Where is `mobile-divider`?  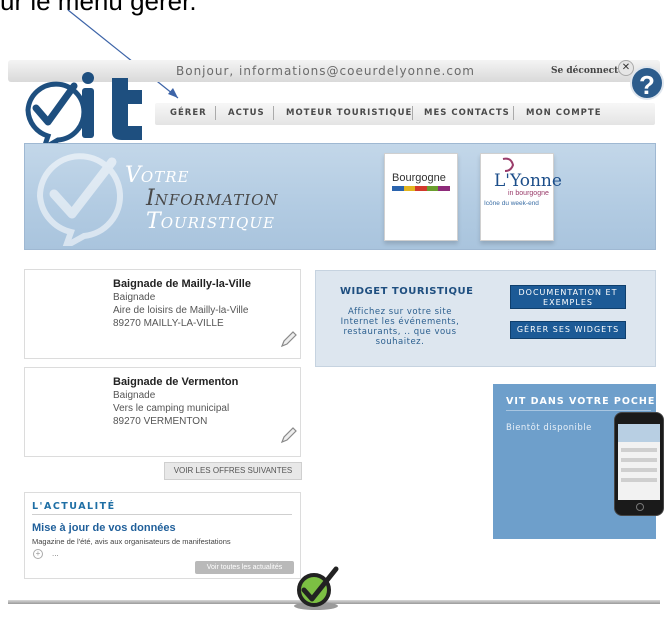 mobile-divider is located at coordinates (578, 410).